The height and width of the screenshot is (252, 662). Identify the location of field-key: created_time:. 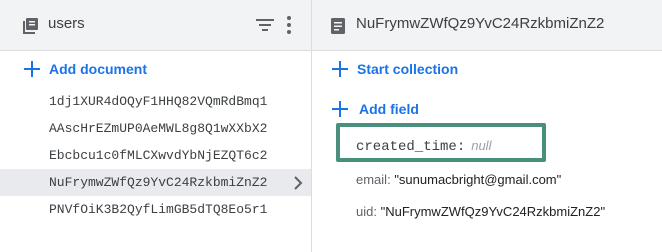
(411, 147).